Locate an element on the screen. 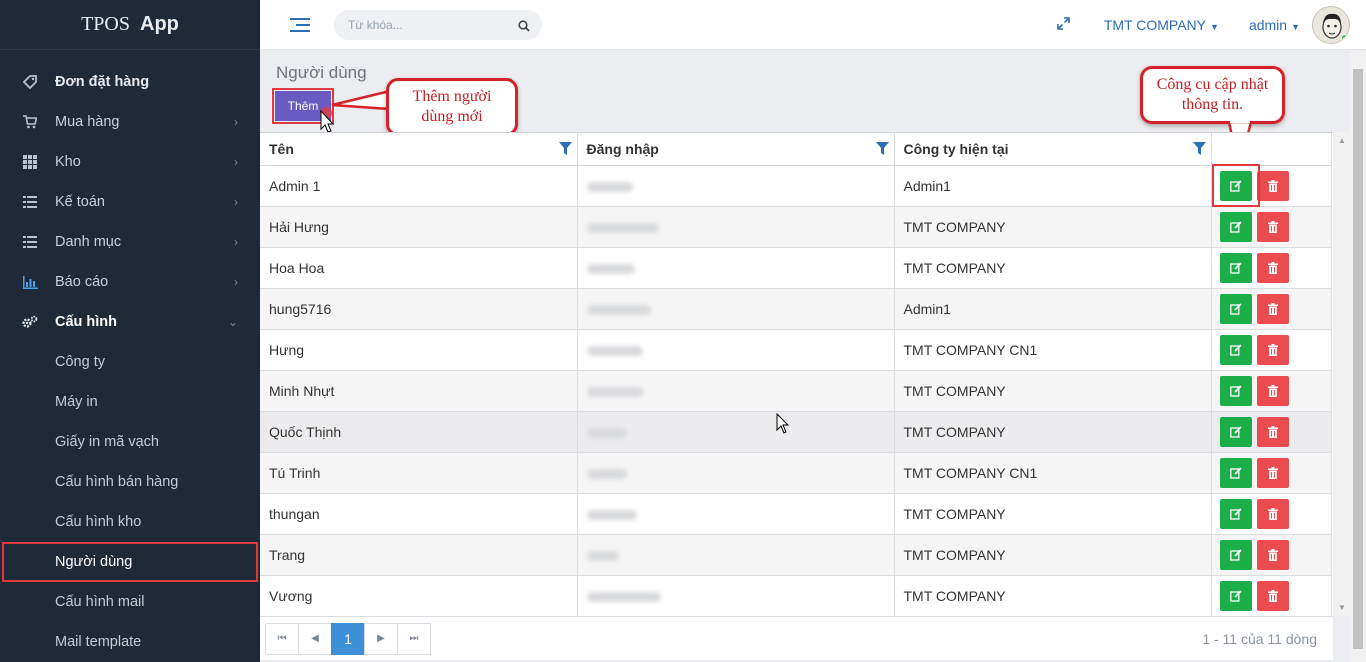  scroll-down-icon: ▼ is located at coordinates (1342, 607).